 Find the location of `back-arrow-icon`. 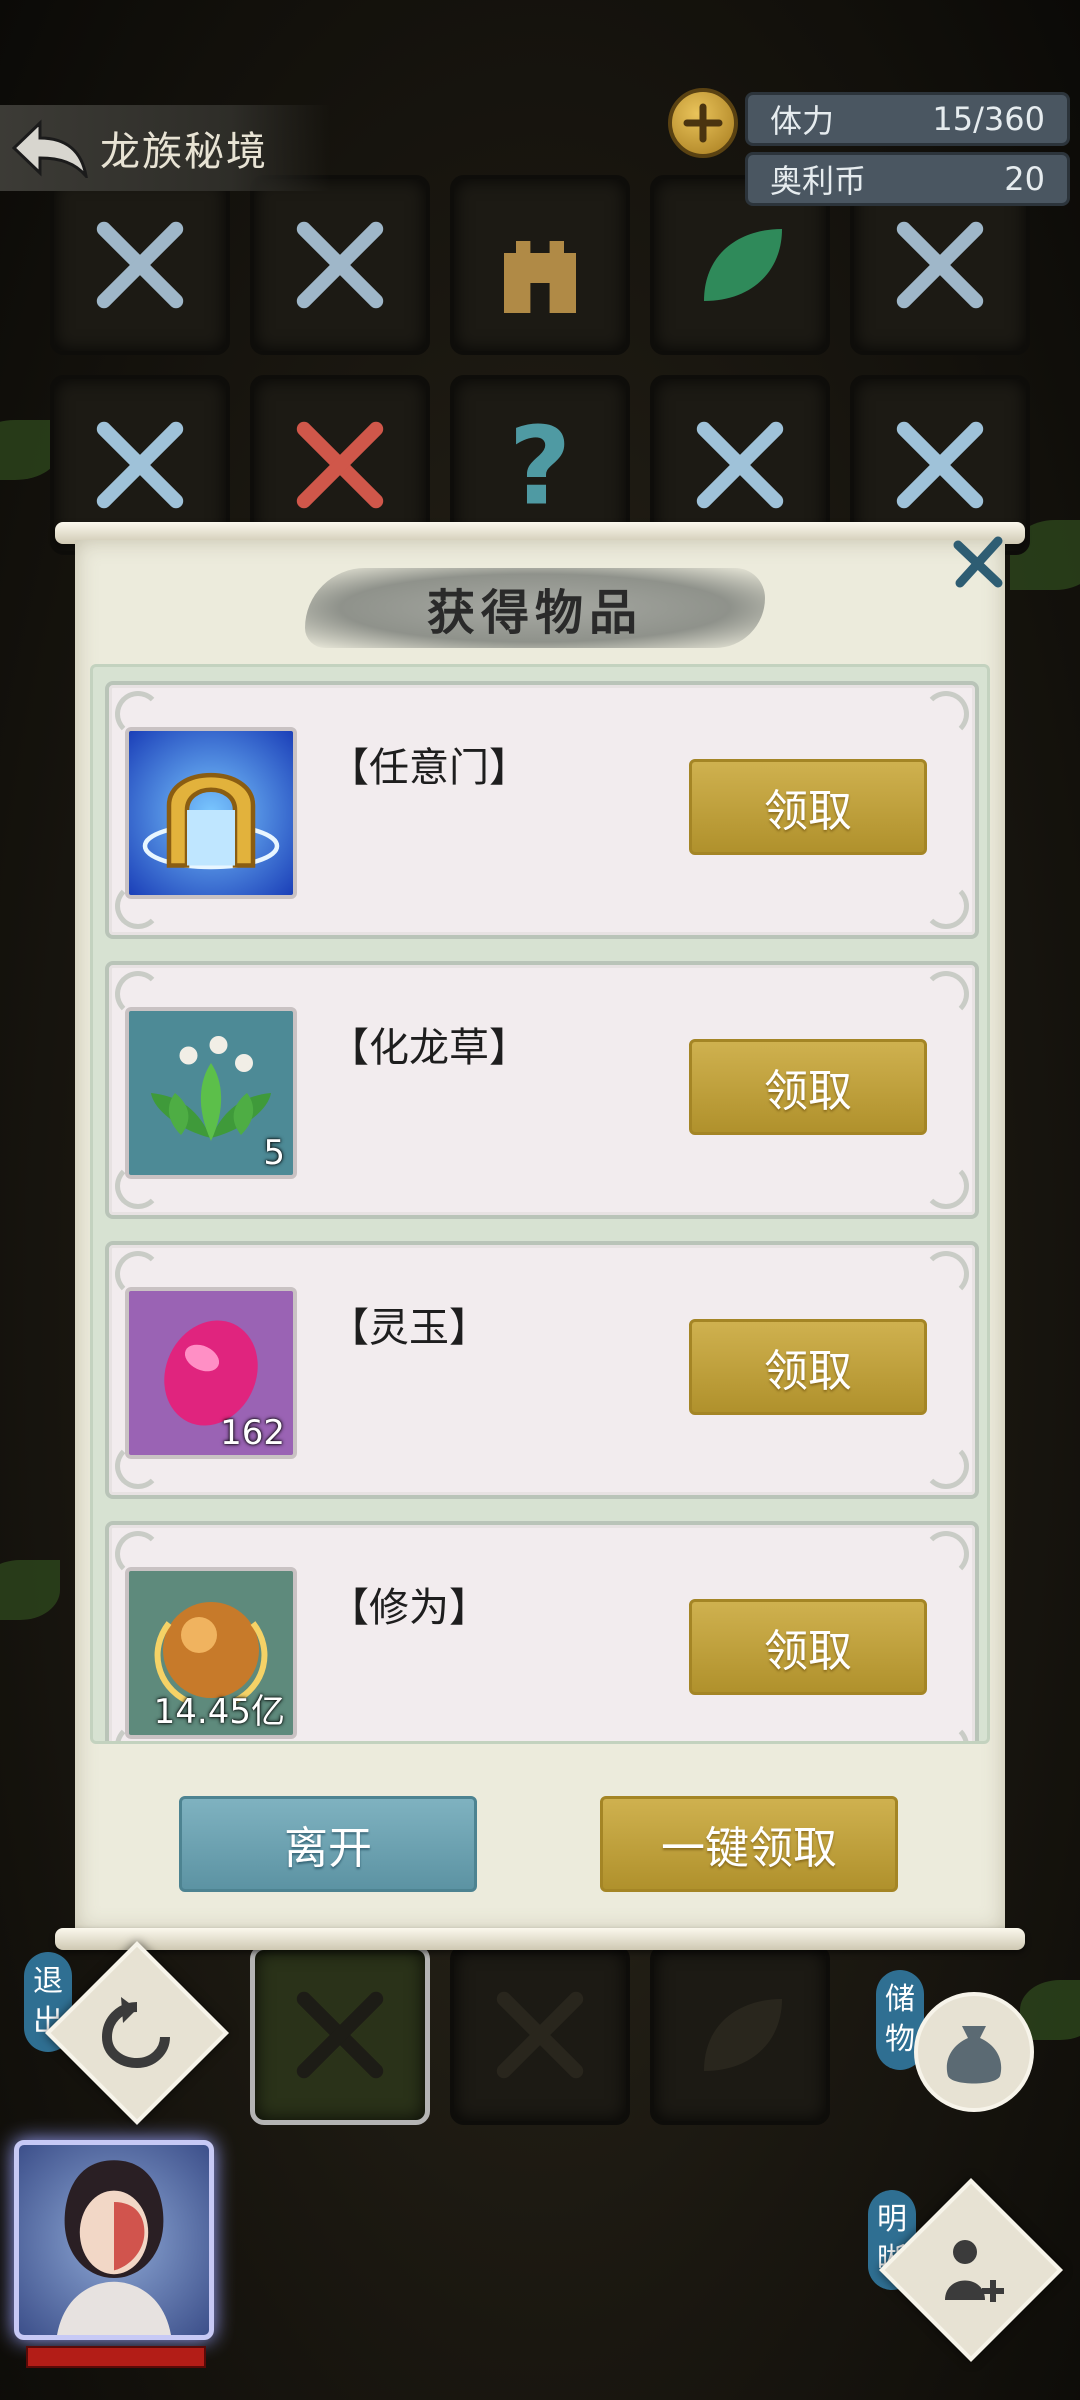

back-arrow-icon is located at coordinates (49, 148).